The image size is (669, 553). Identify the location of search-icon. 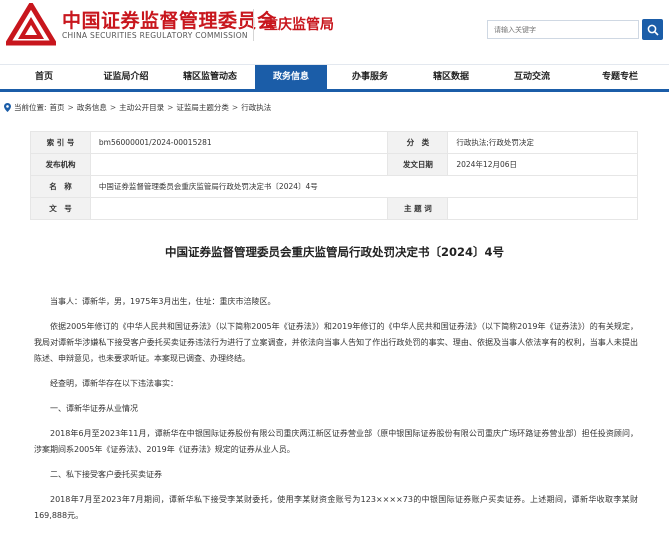
(653, 30).